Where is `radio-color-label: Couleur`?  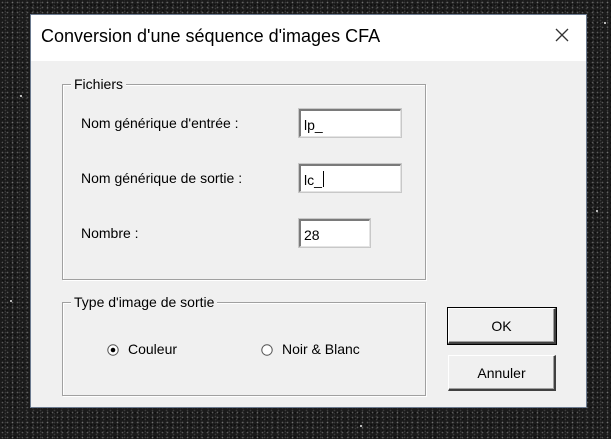
radio-color-label: Couleur is located at coordinates (153, 349).